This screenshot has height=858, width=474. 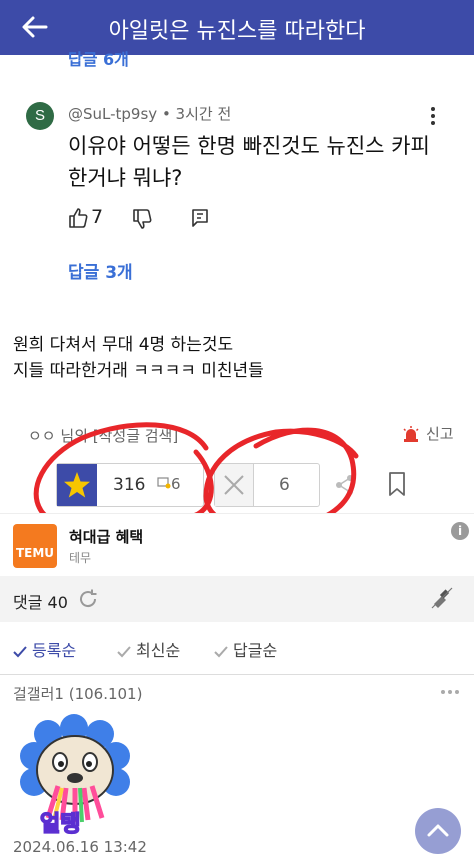 What do you see at coordinates (106, 537) in the screenshot?
I see `ad-title: 혀대급 혜택` at bounding box center [106, 537].